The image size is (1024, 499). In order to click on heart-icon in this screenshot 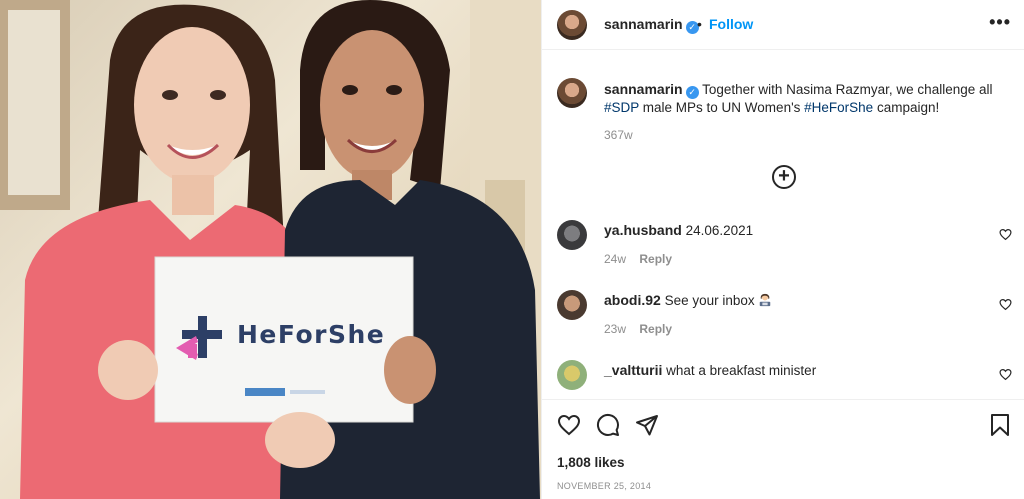, I will do `click(569, 425)`.